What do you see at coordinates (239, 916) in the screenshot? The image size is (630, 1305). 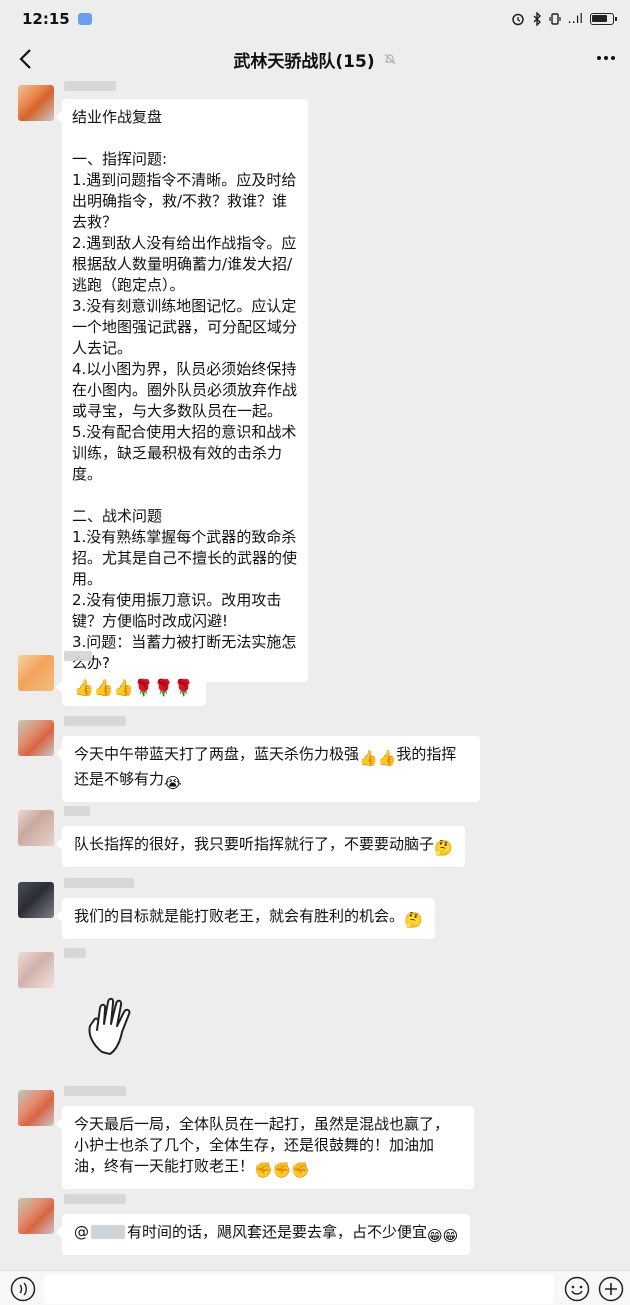 I see `message-text: 我们的目标就是能打败老王，就会有胜利的机会。` at bounding box center [239, 916].